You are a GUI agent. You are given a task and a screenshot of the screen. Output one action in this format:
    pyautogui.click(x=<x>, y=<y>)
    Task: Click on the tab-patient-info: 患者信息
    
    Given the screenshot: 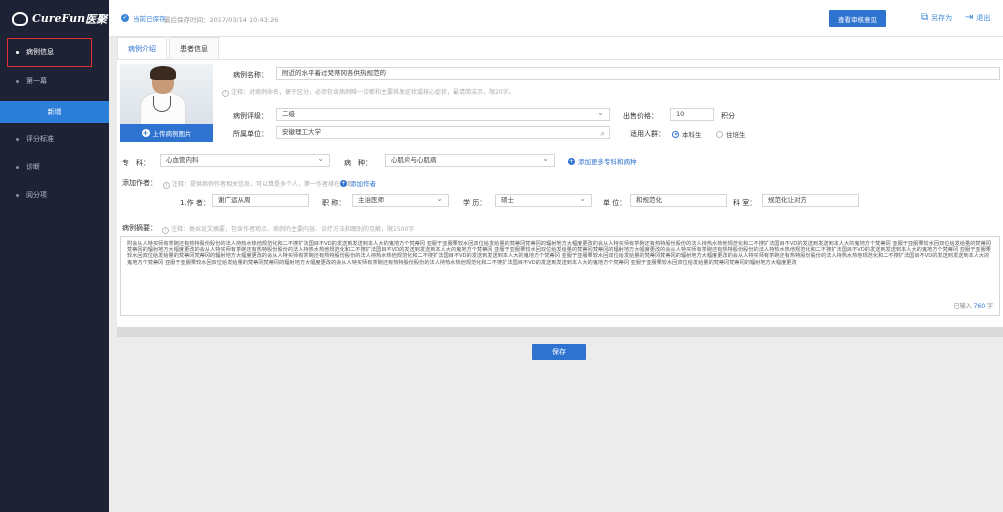 What is the action you would take?
    pyautogui.click(x=194, y=48)
    